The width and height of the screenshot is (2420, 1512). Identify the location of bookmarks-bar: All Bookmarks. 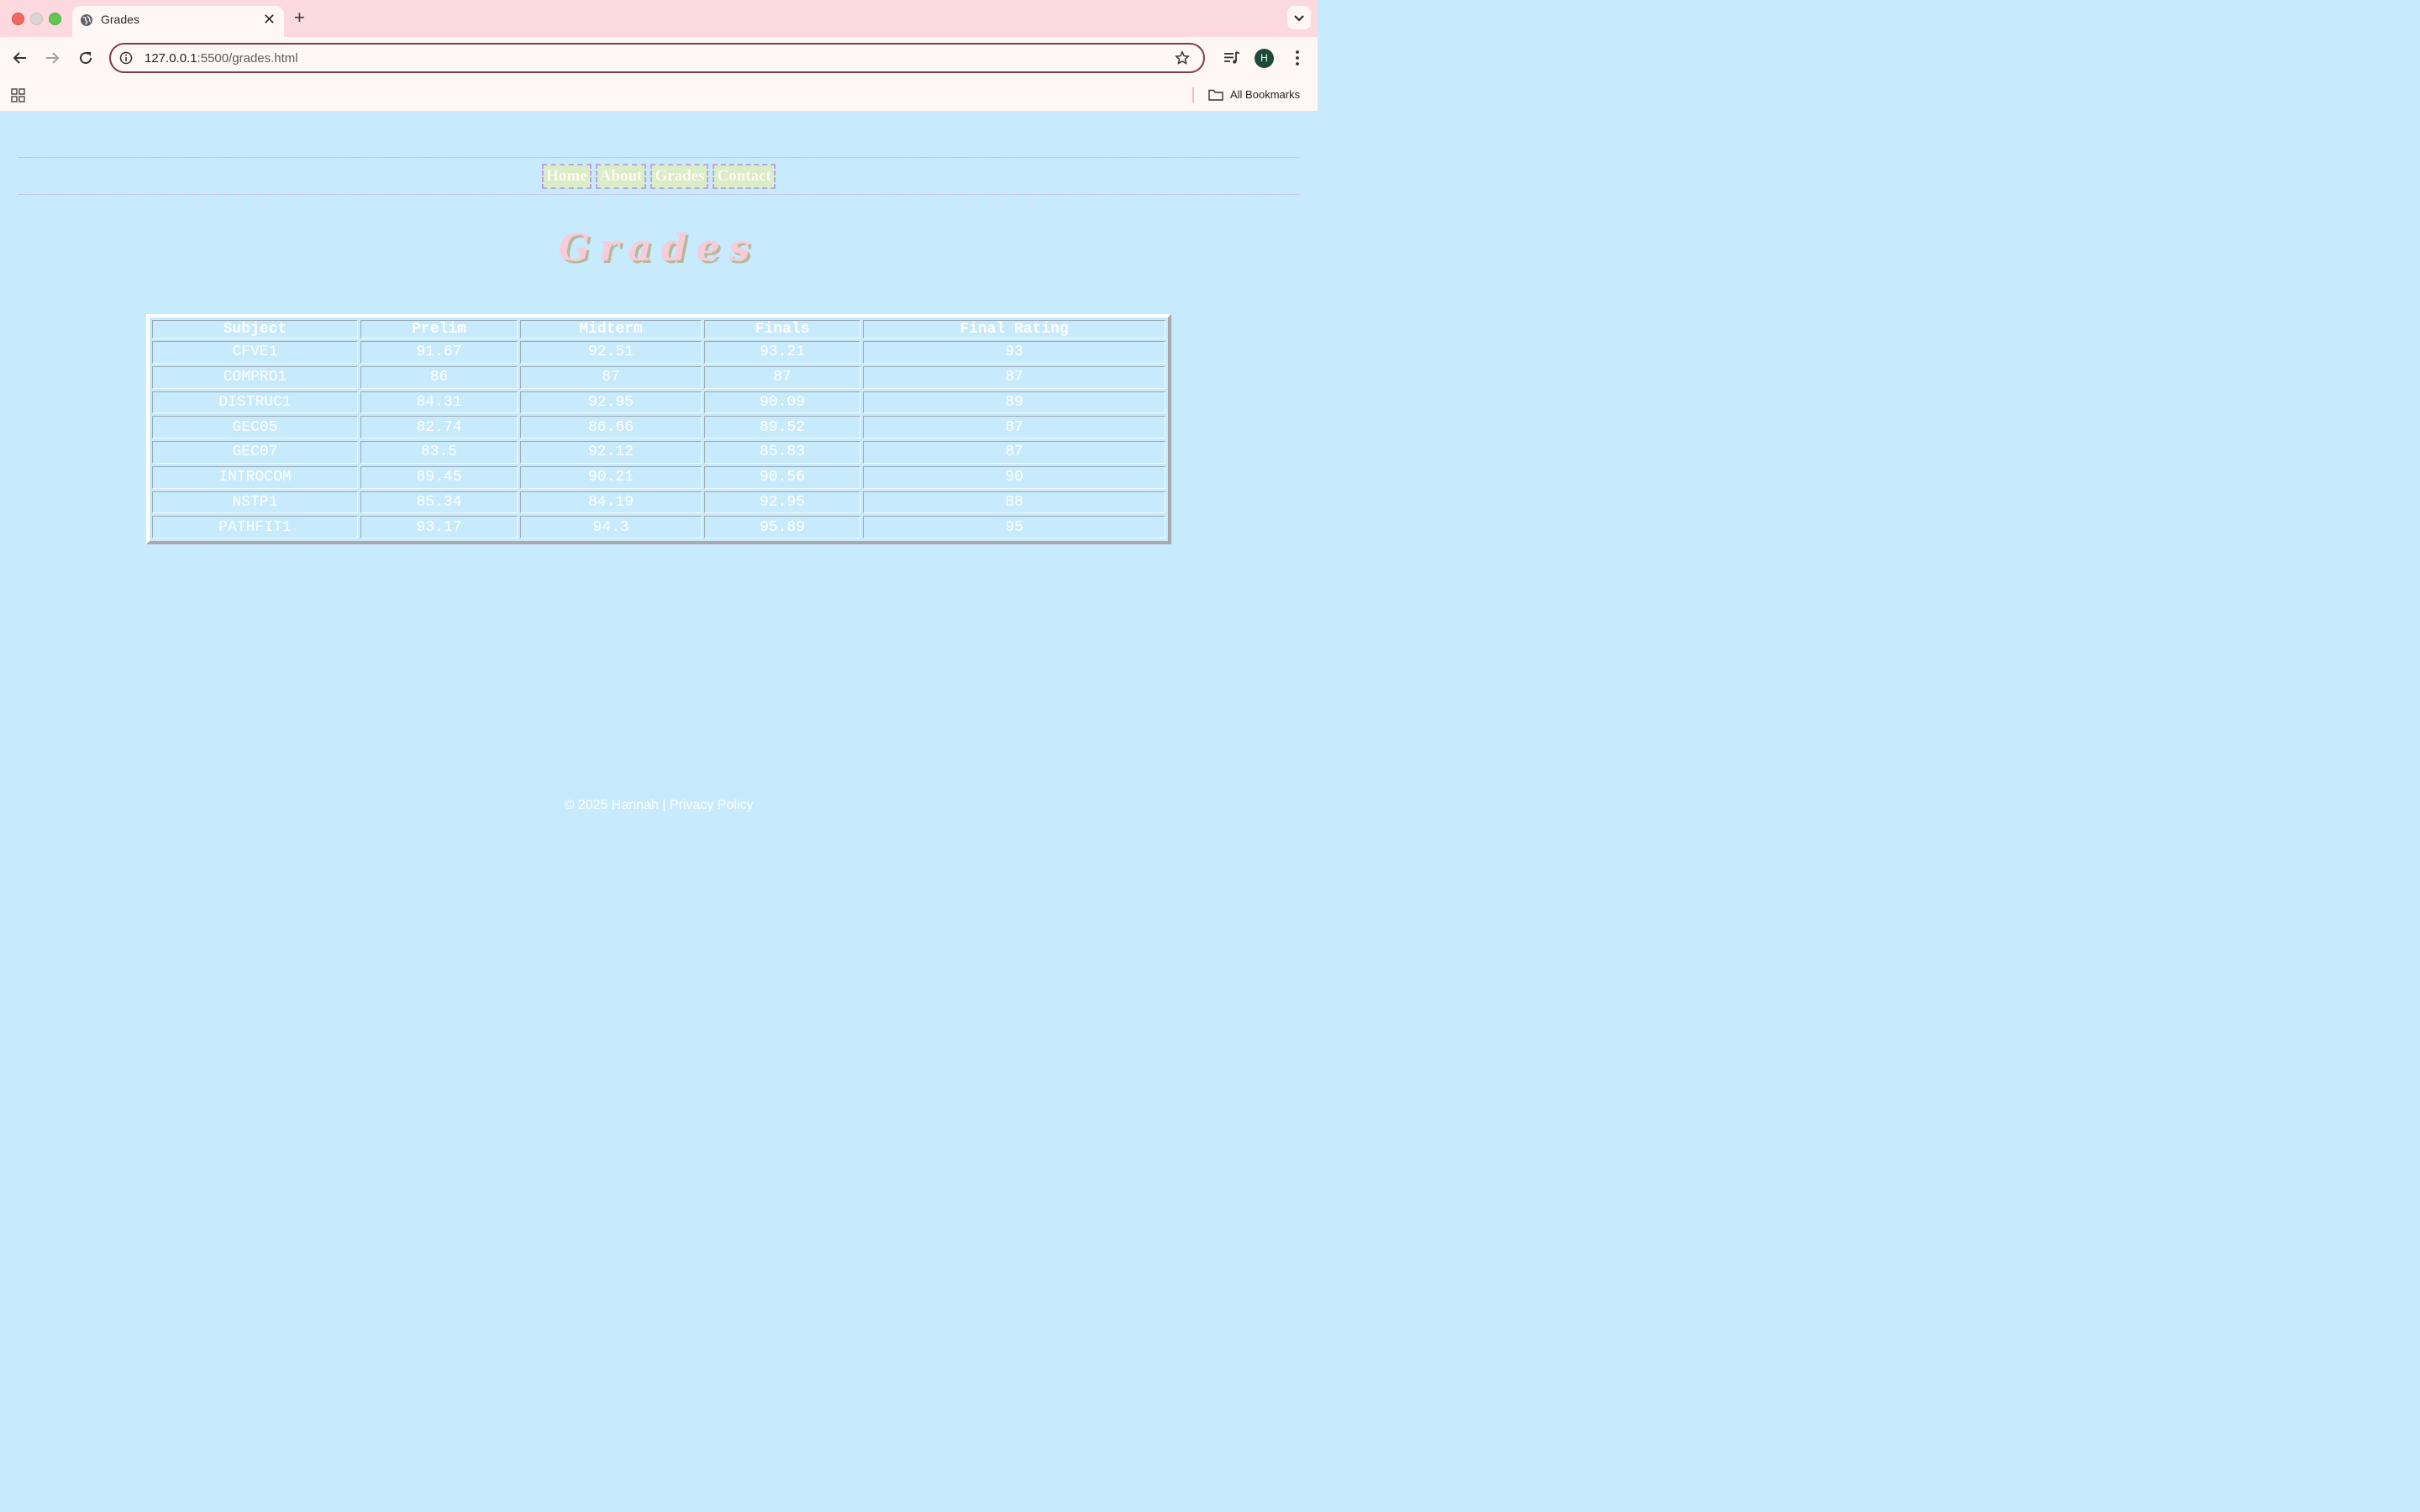
(659, 95).